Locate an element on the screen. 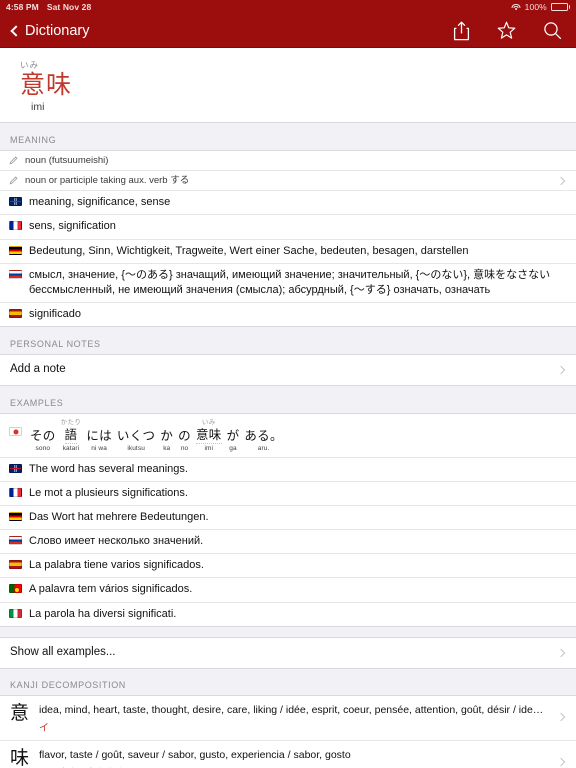 This screenshot has height=768, width=576. add-note-label: Add a note is located at coordinates (38, 369).